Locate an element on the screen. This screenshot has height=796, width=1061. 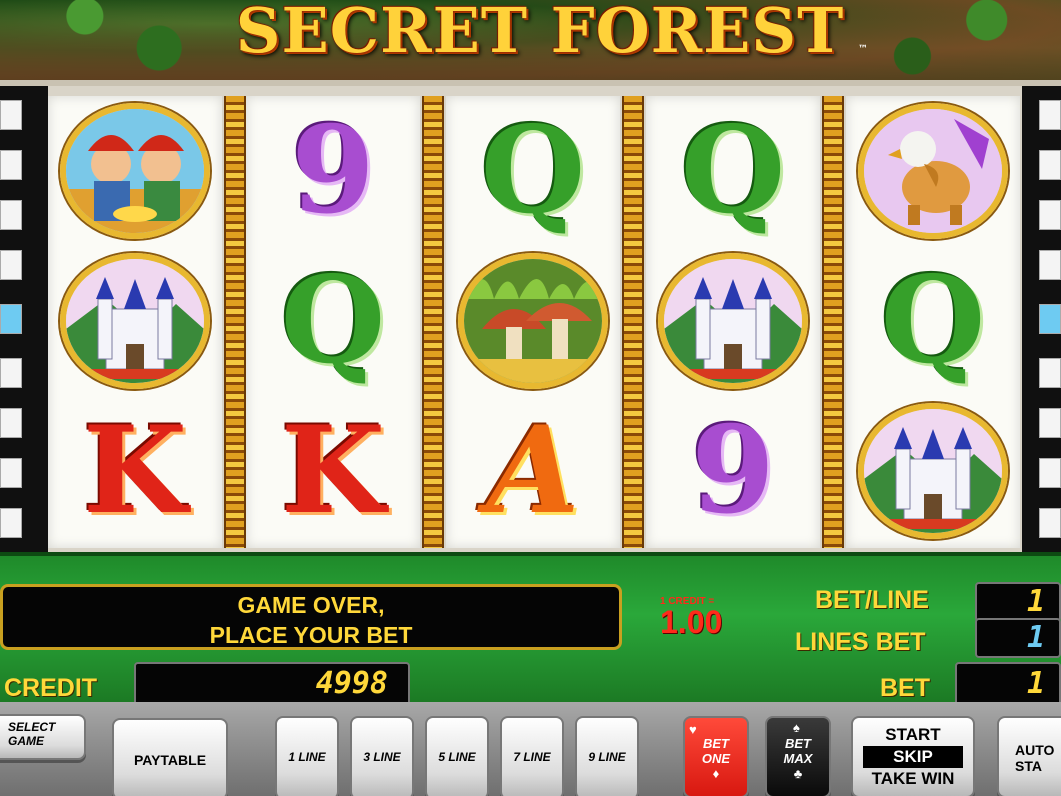
start-label: START is located at coordinates (913, 734).